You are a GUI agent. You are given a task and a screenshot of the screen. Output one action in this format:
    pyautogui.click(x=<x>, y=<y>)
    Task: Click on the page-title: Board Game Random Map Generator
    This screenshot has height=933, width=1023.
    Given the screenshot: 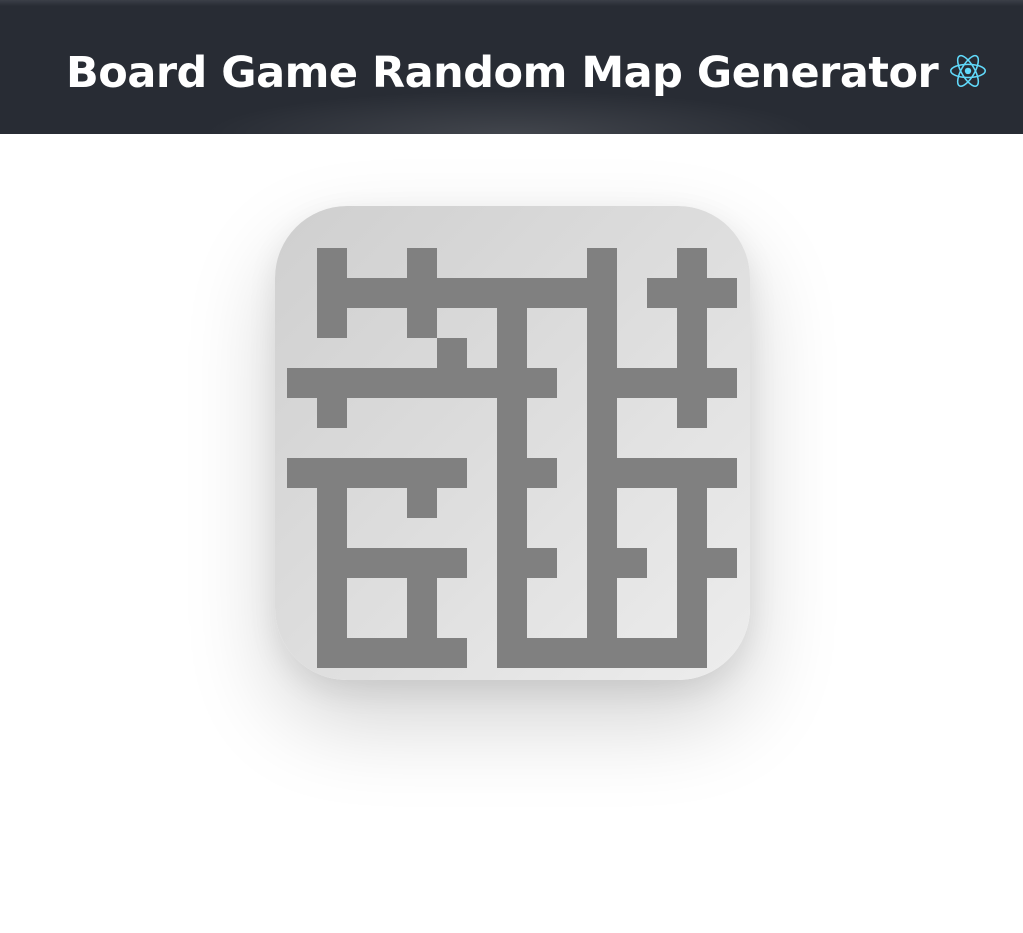 What is the action you would take?
    pyautogui.click(x=502, y=73)
    